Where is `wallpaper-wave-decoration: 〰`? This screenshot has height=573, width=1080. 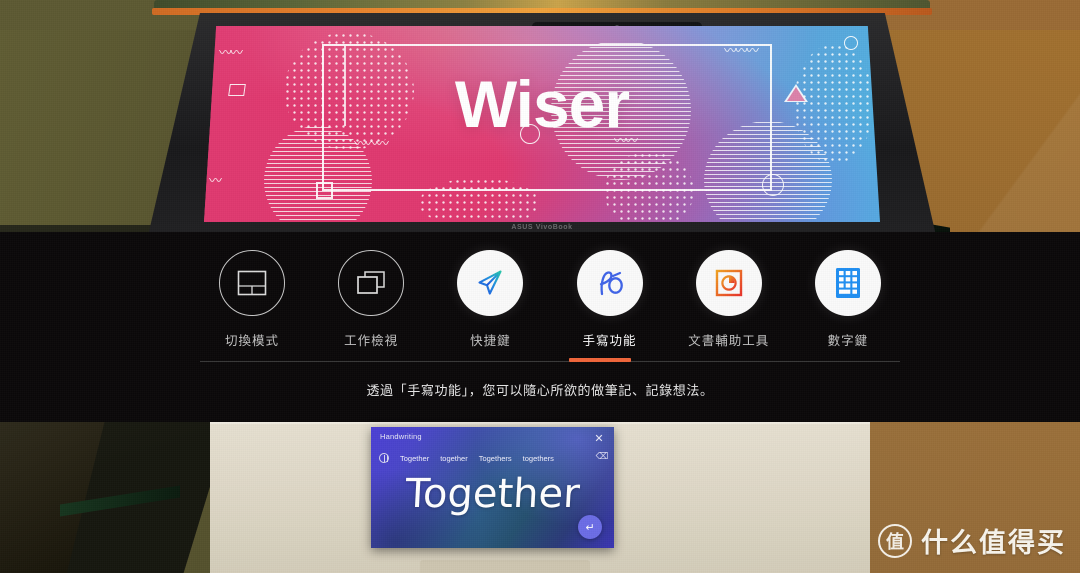 wallpaper-wave-decoration: 〰 is located at coordinates (215, 180).